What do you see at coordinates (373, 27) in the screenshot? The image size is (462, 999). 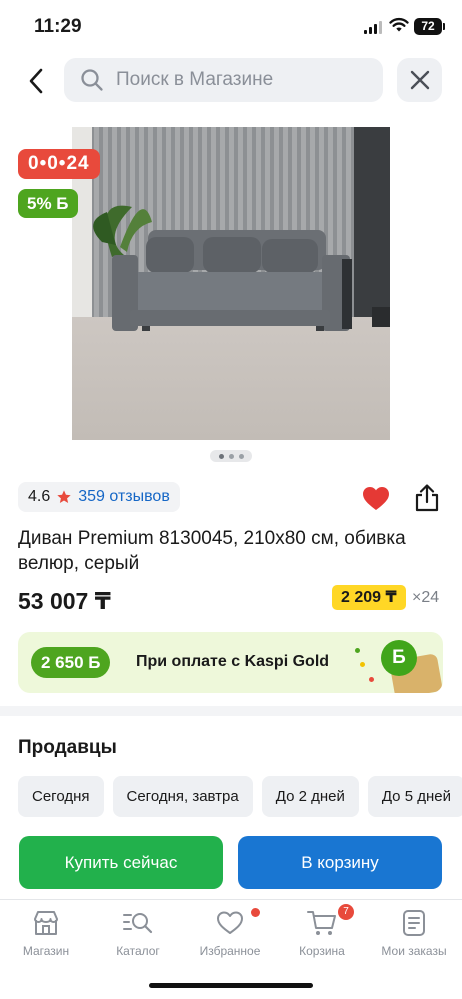 I see `cellular-signal-icon` at bounding box center [373, 27].